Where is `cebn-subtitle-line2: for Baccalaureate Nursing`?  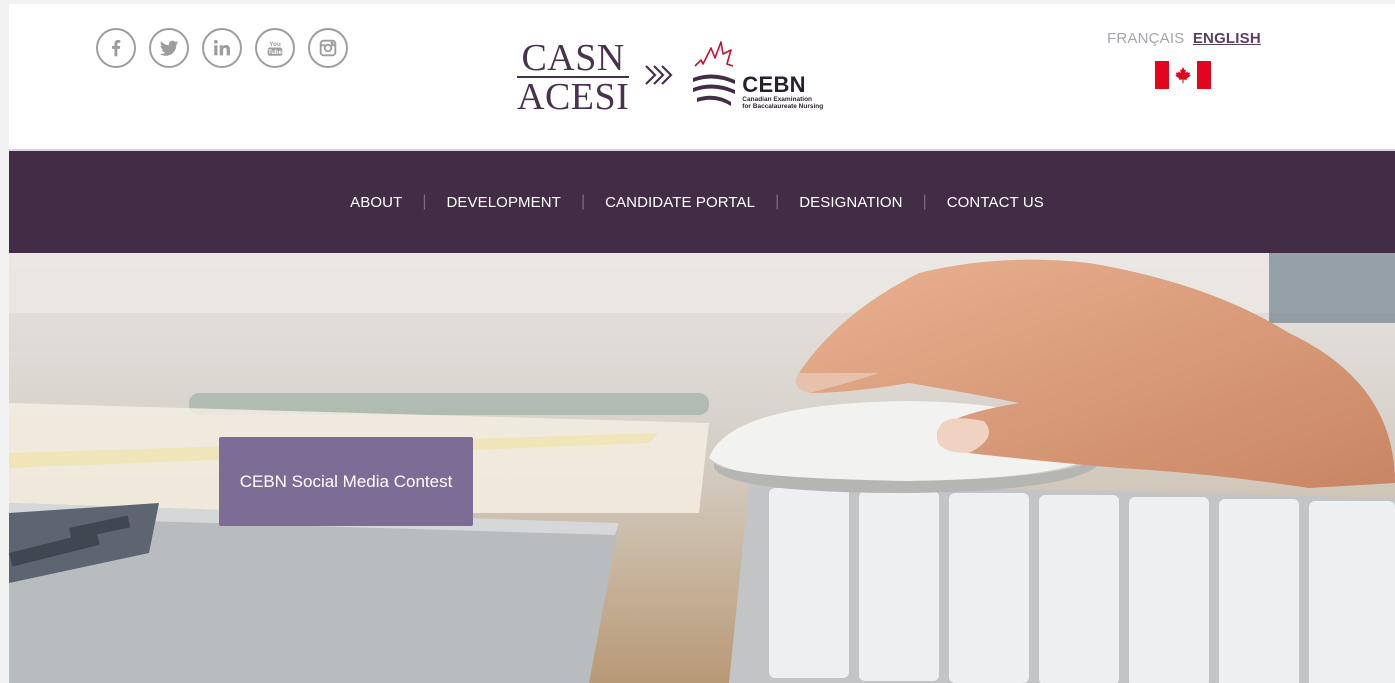
cebn-subtitle-line2: for Baccalaureate Nursing is located at coordinates (783, 106).